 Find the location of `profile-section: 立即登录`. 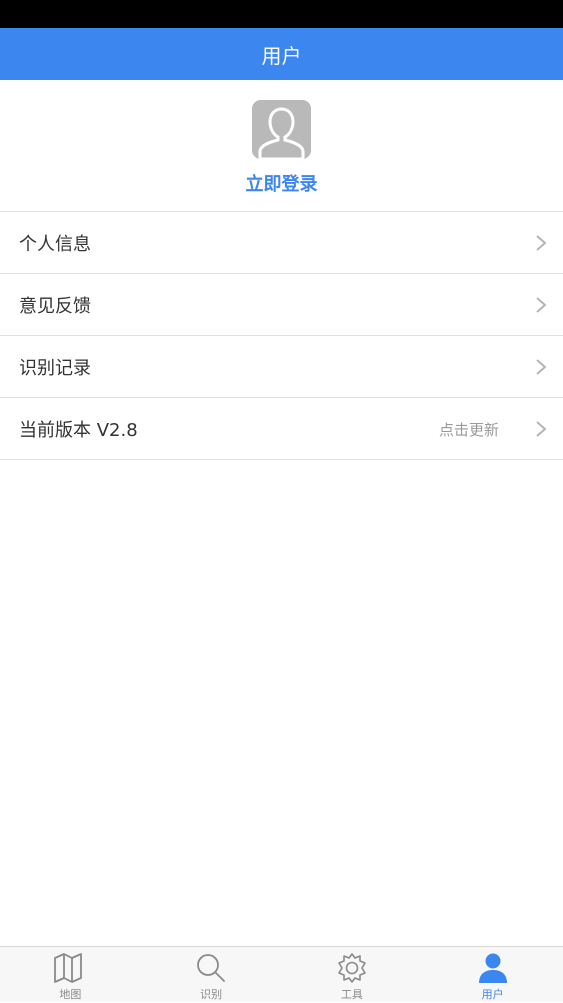

profile-section: 立即登录 is located at coordinates (281, 146).